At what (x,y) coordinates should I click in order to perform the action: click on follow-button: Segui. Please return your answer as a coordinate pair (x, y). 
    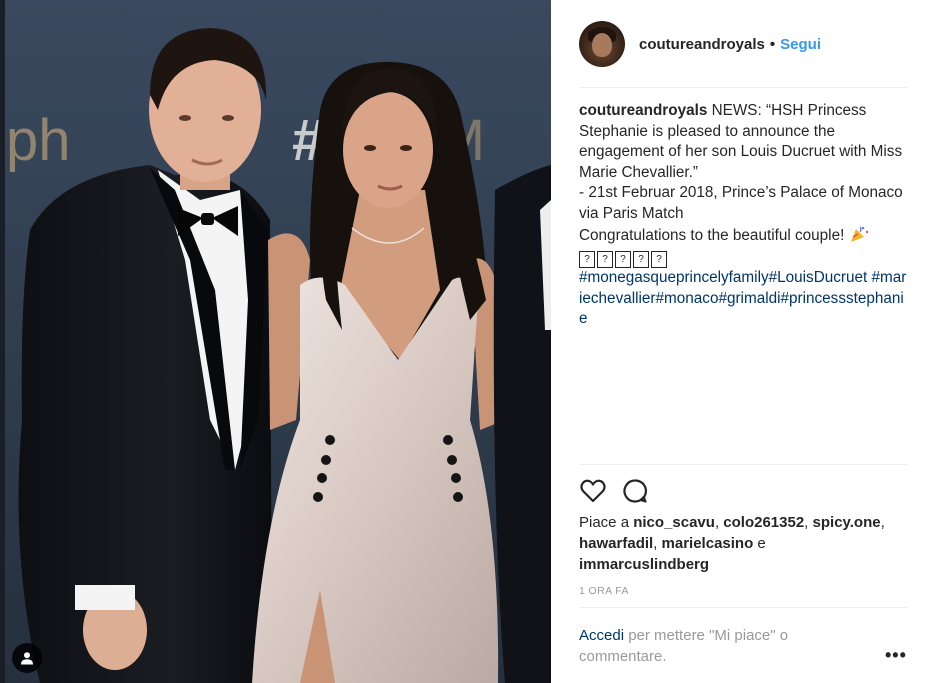
    Looking at the image, I should click on (800, 44).